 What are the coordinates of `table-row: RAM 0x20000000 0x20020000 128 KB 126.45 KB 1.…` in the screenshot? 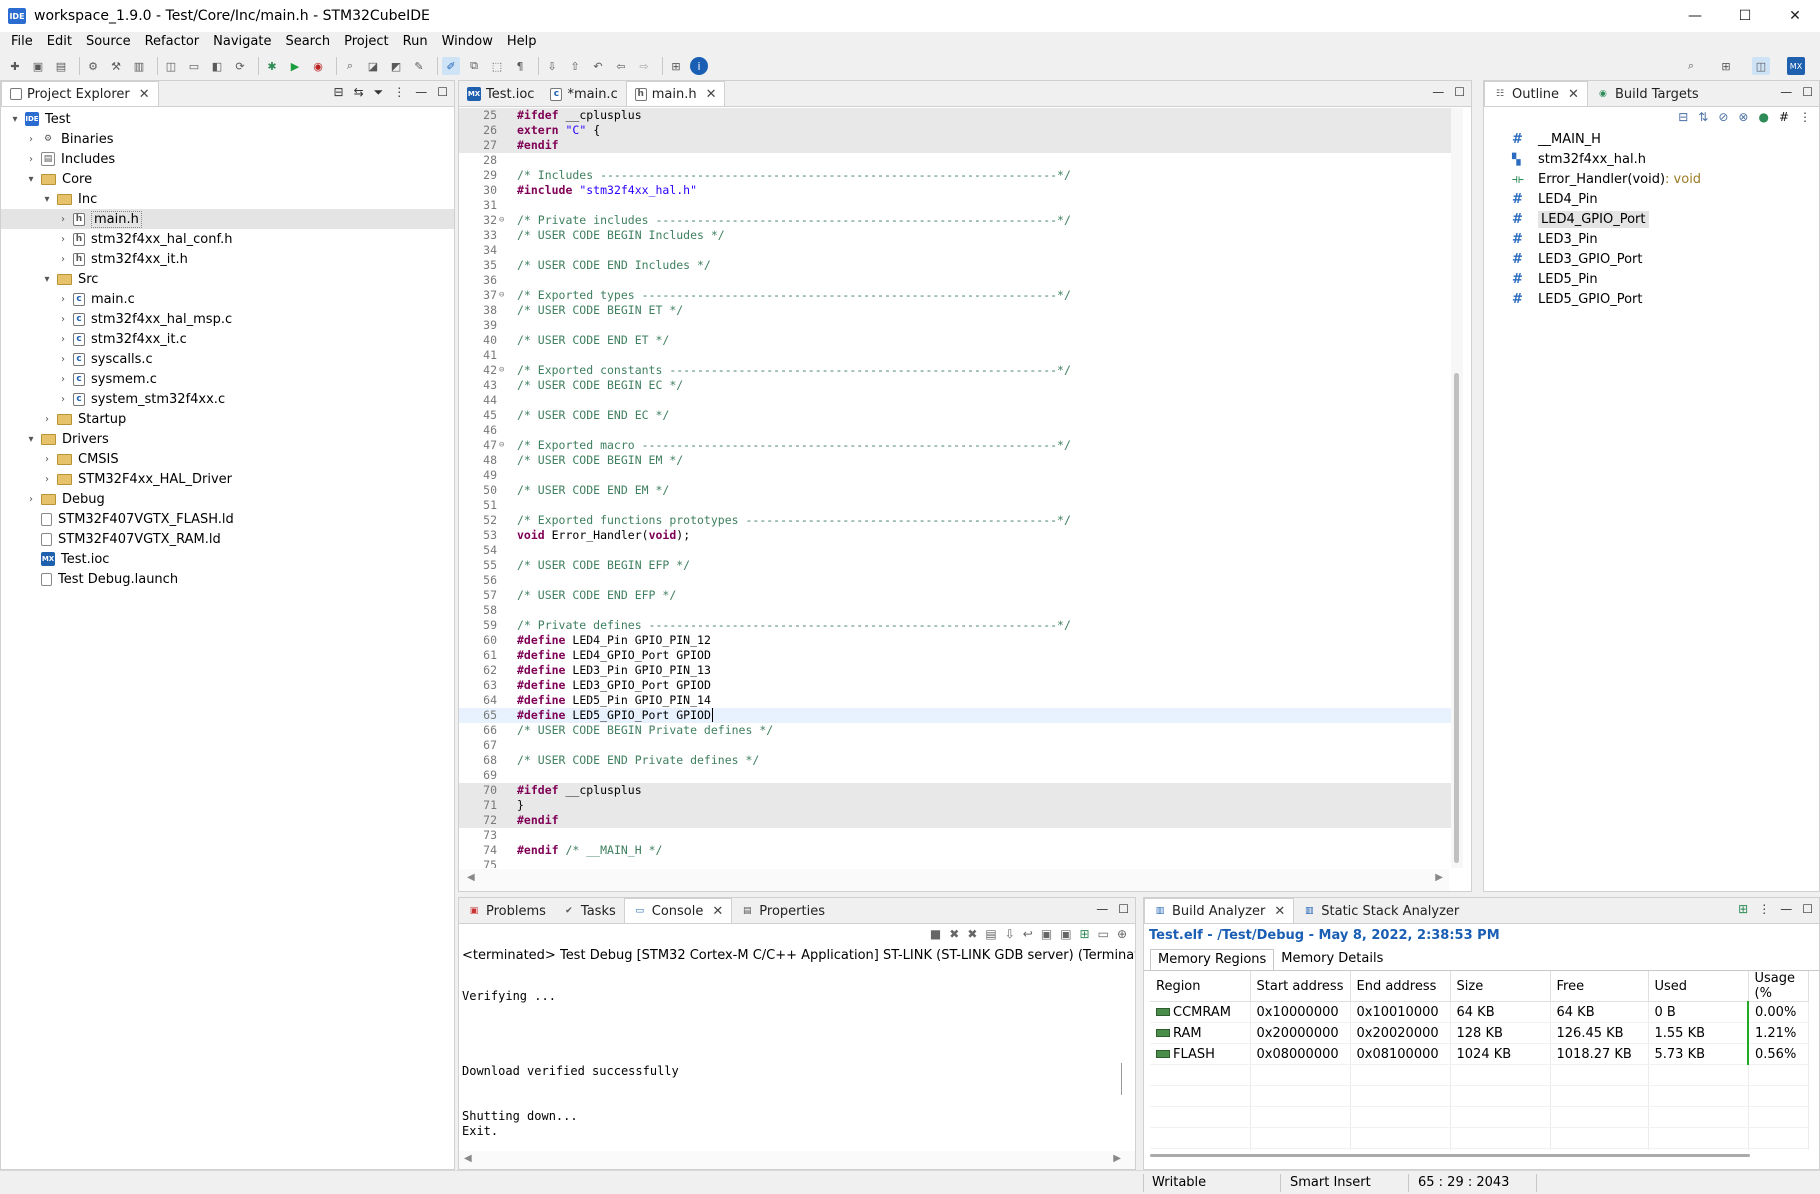 It's located at (1479, 1033).